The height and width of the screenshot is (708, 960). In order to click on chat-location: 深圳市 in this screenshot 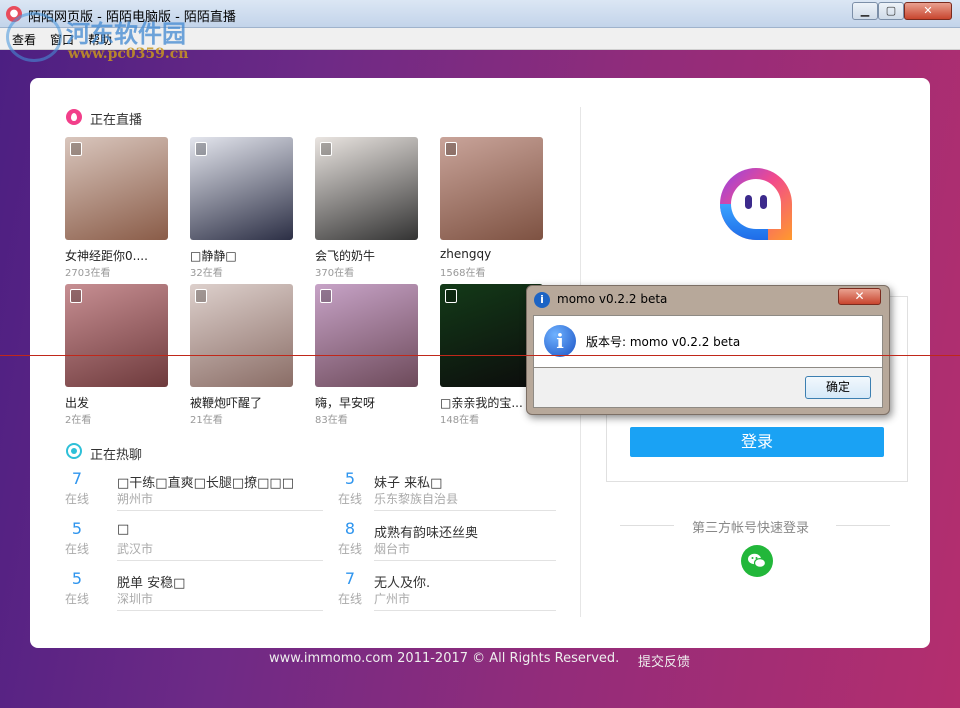, I will do `click(135, 599)`.